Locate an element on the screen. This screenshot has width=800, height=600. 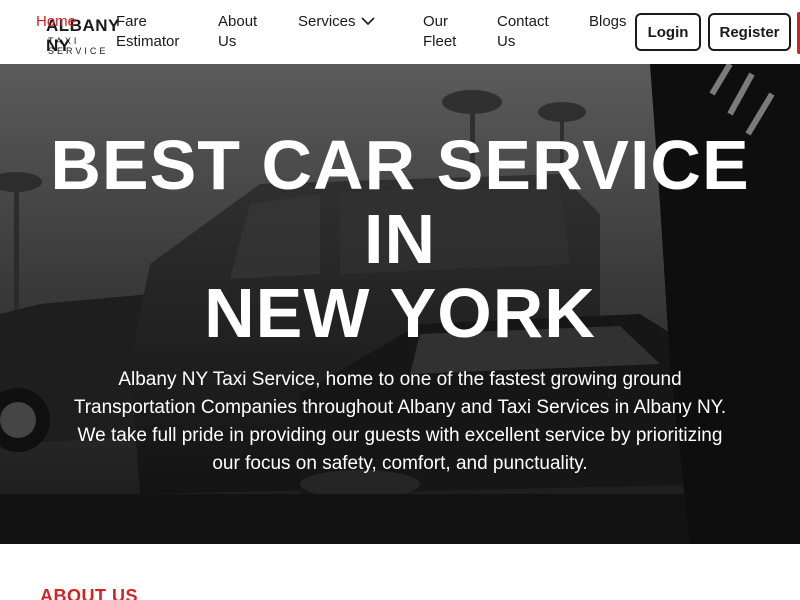
login-button: Login is located at coordinates (668, 32).